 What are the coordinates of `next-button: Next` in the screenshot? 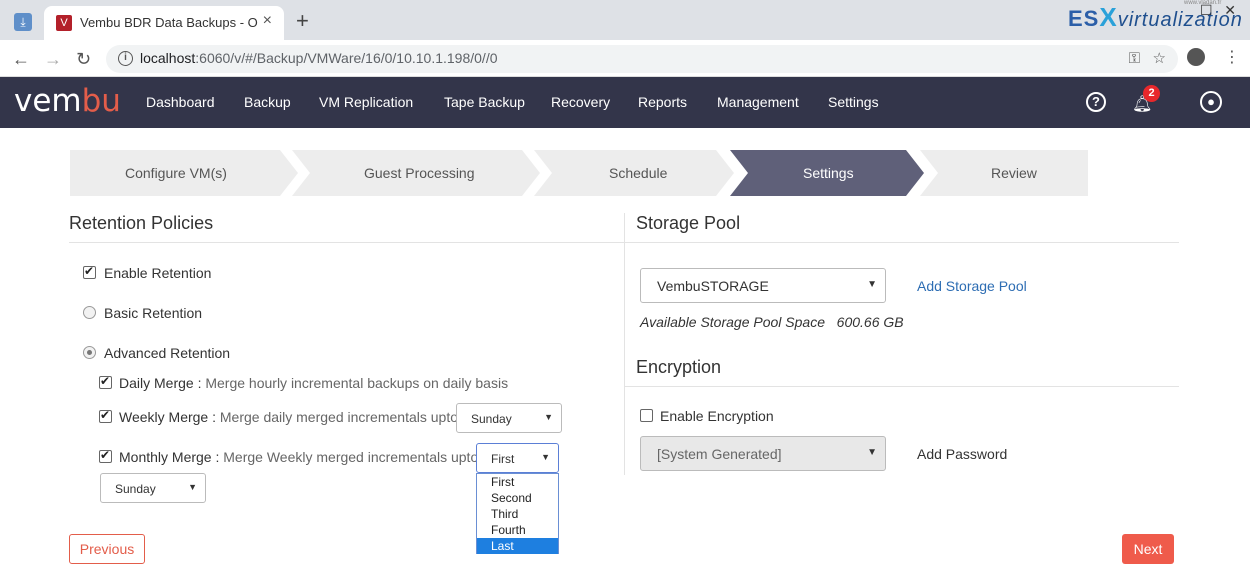 It's located at (1148, 549).